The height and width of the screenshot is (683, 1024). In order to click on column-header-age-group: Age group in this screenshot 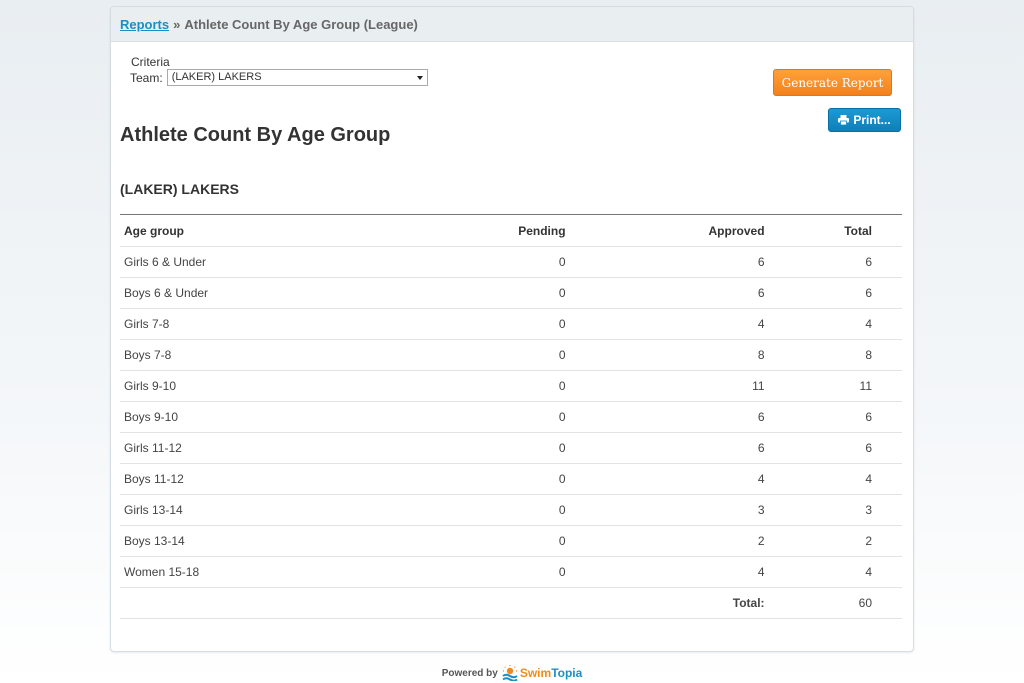, I will do `click(154, 230)`.